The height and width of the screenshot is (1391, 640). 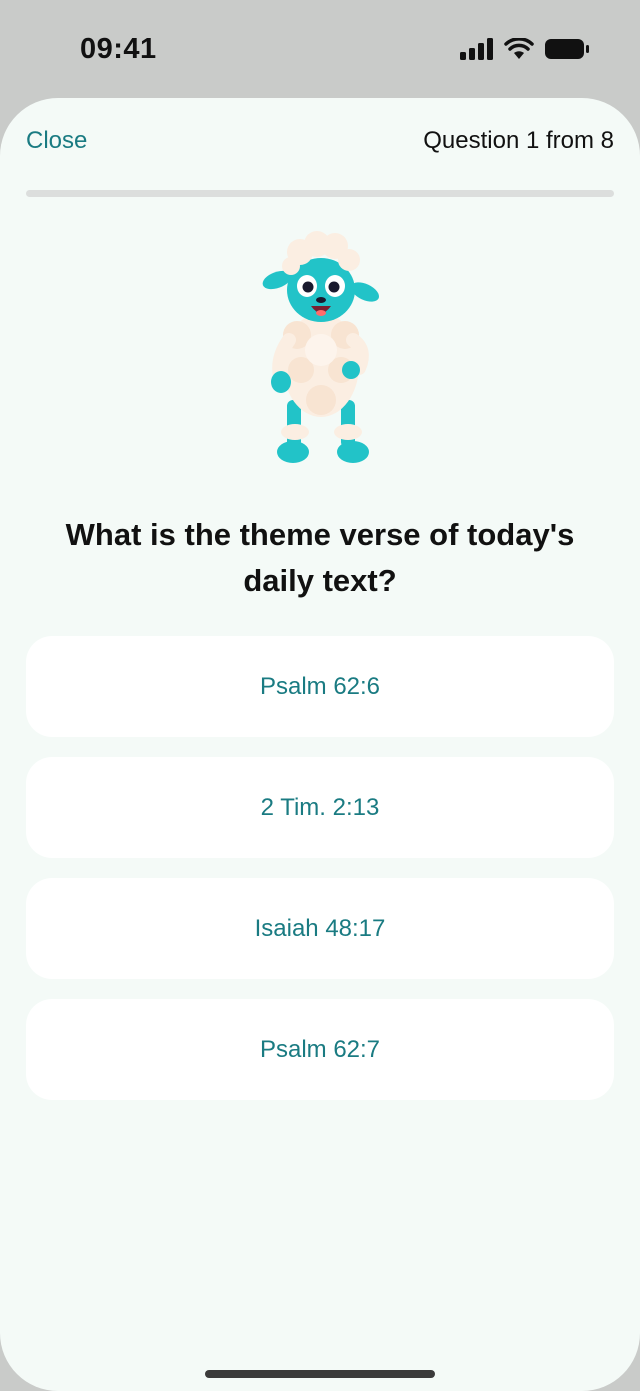 I want to click on answer-option: Psalm 62:7, so click(x=320, y=1049).